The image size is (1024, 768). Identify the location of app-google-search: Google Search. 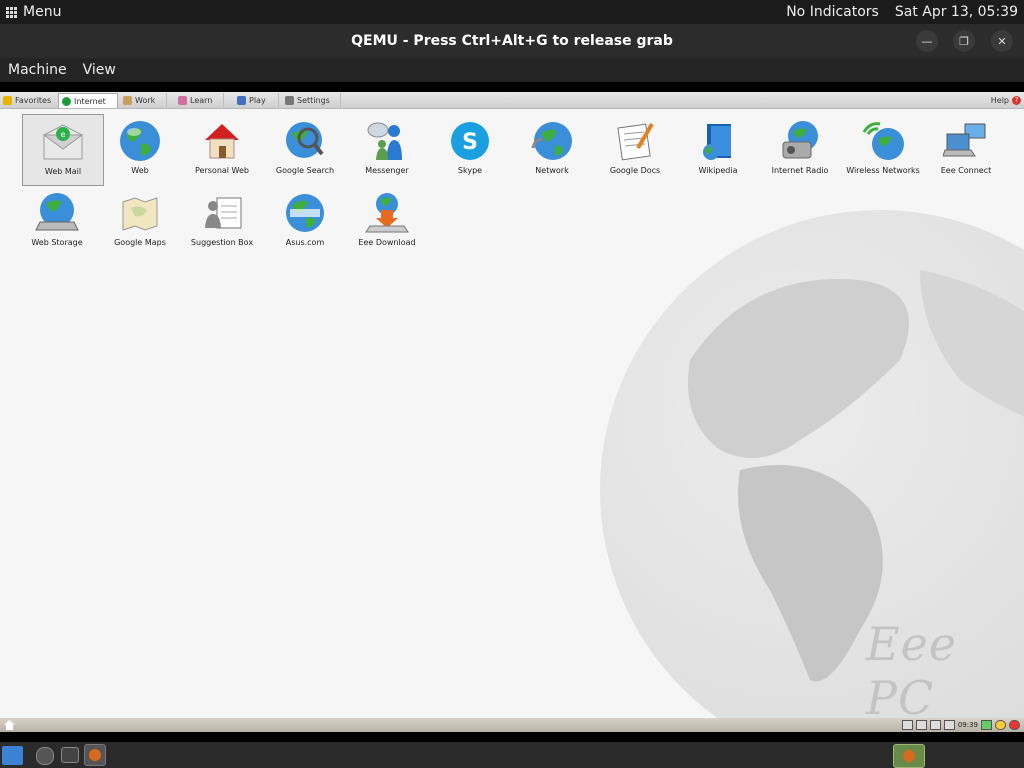
(305, 149).